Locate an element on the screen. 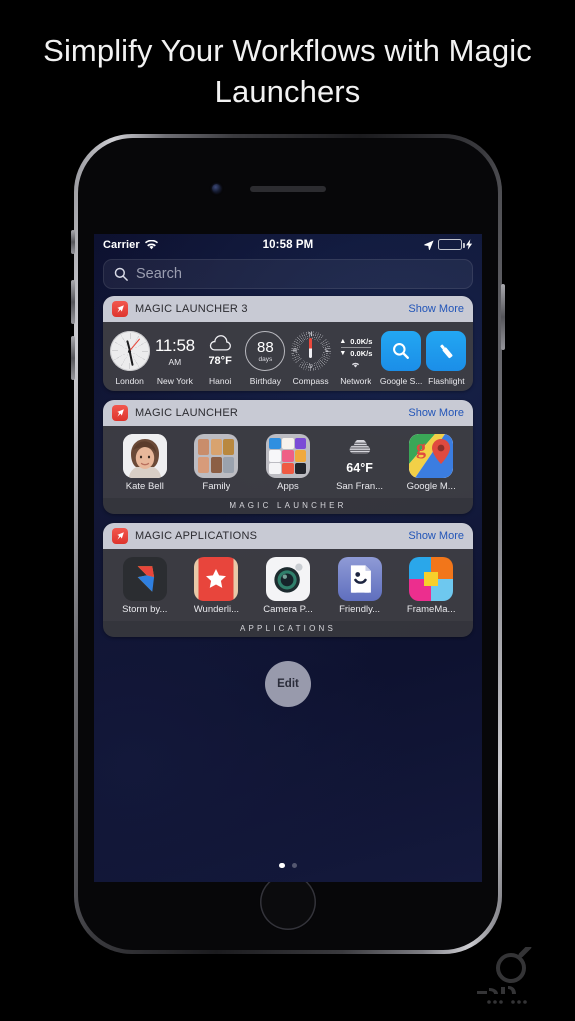 The width and height of the screenshot is (575, 1021). widget-item-new-york: 11:58 AM New York is located at coordinates (174, 358).